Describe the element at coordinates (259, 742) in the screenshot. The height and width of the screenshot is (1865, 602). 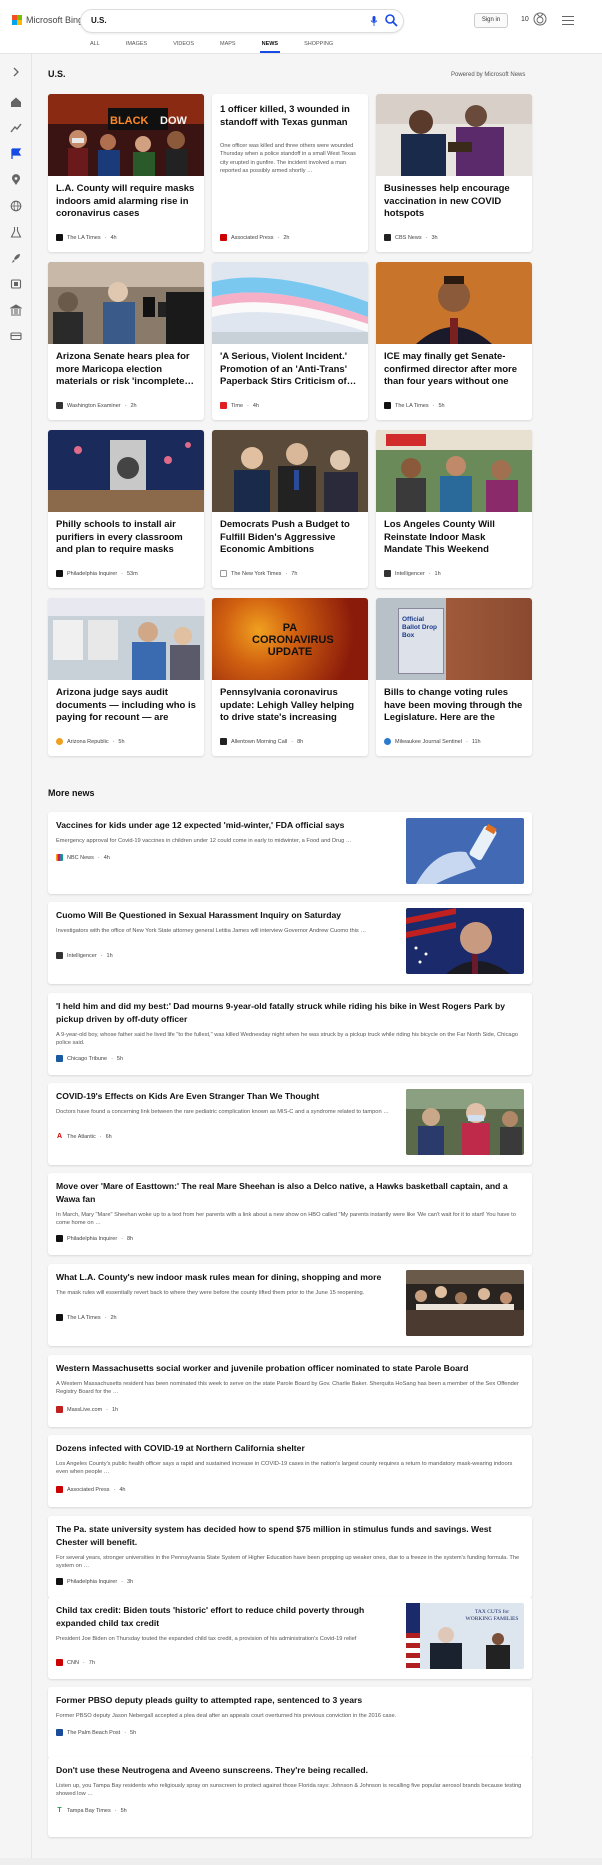
I see `source-name: Allentown Morning Call` at that location.